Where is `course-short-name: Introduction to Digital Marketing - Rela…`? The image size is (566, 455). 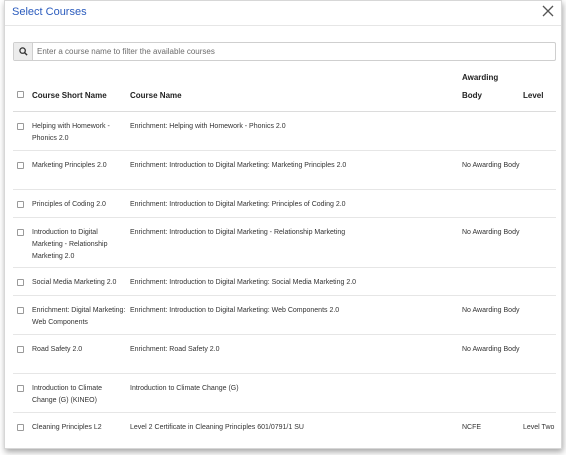 course-short-name: Introduction to Digital Marketing - Rela… is located at coordinates (81, 242).